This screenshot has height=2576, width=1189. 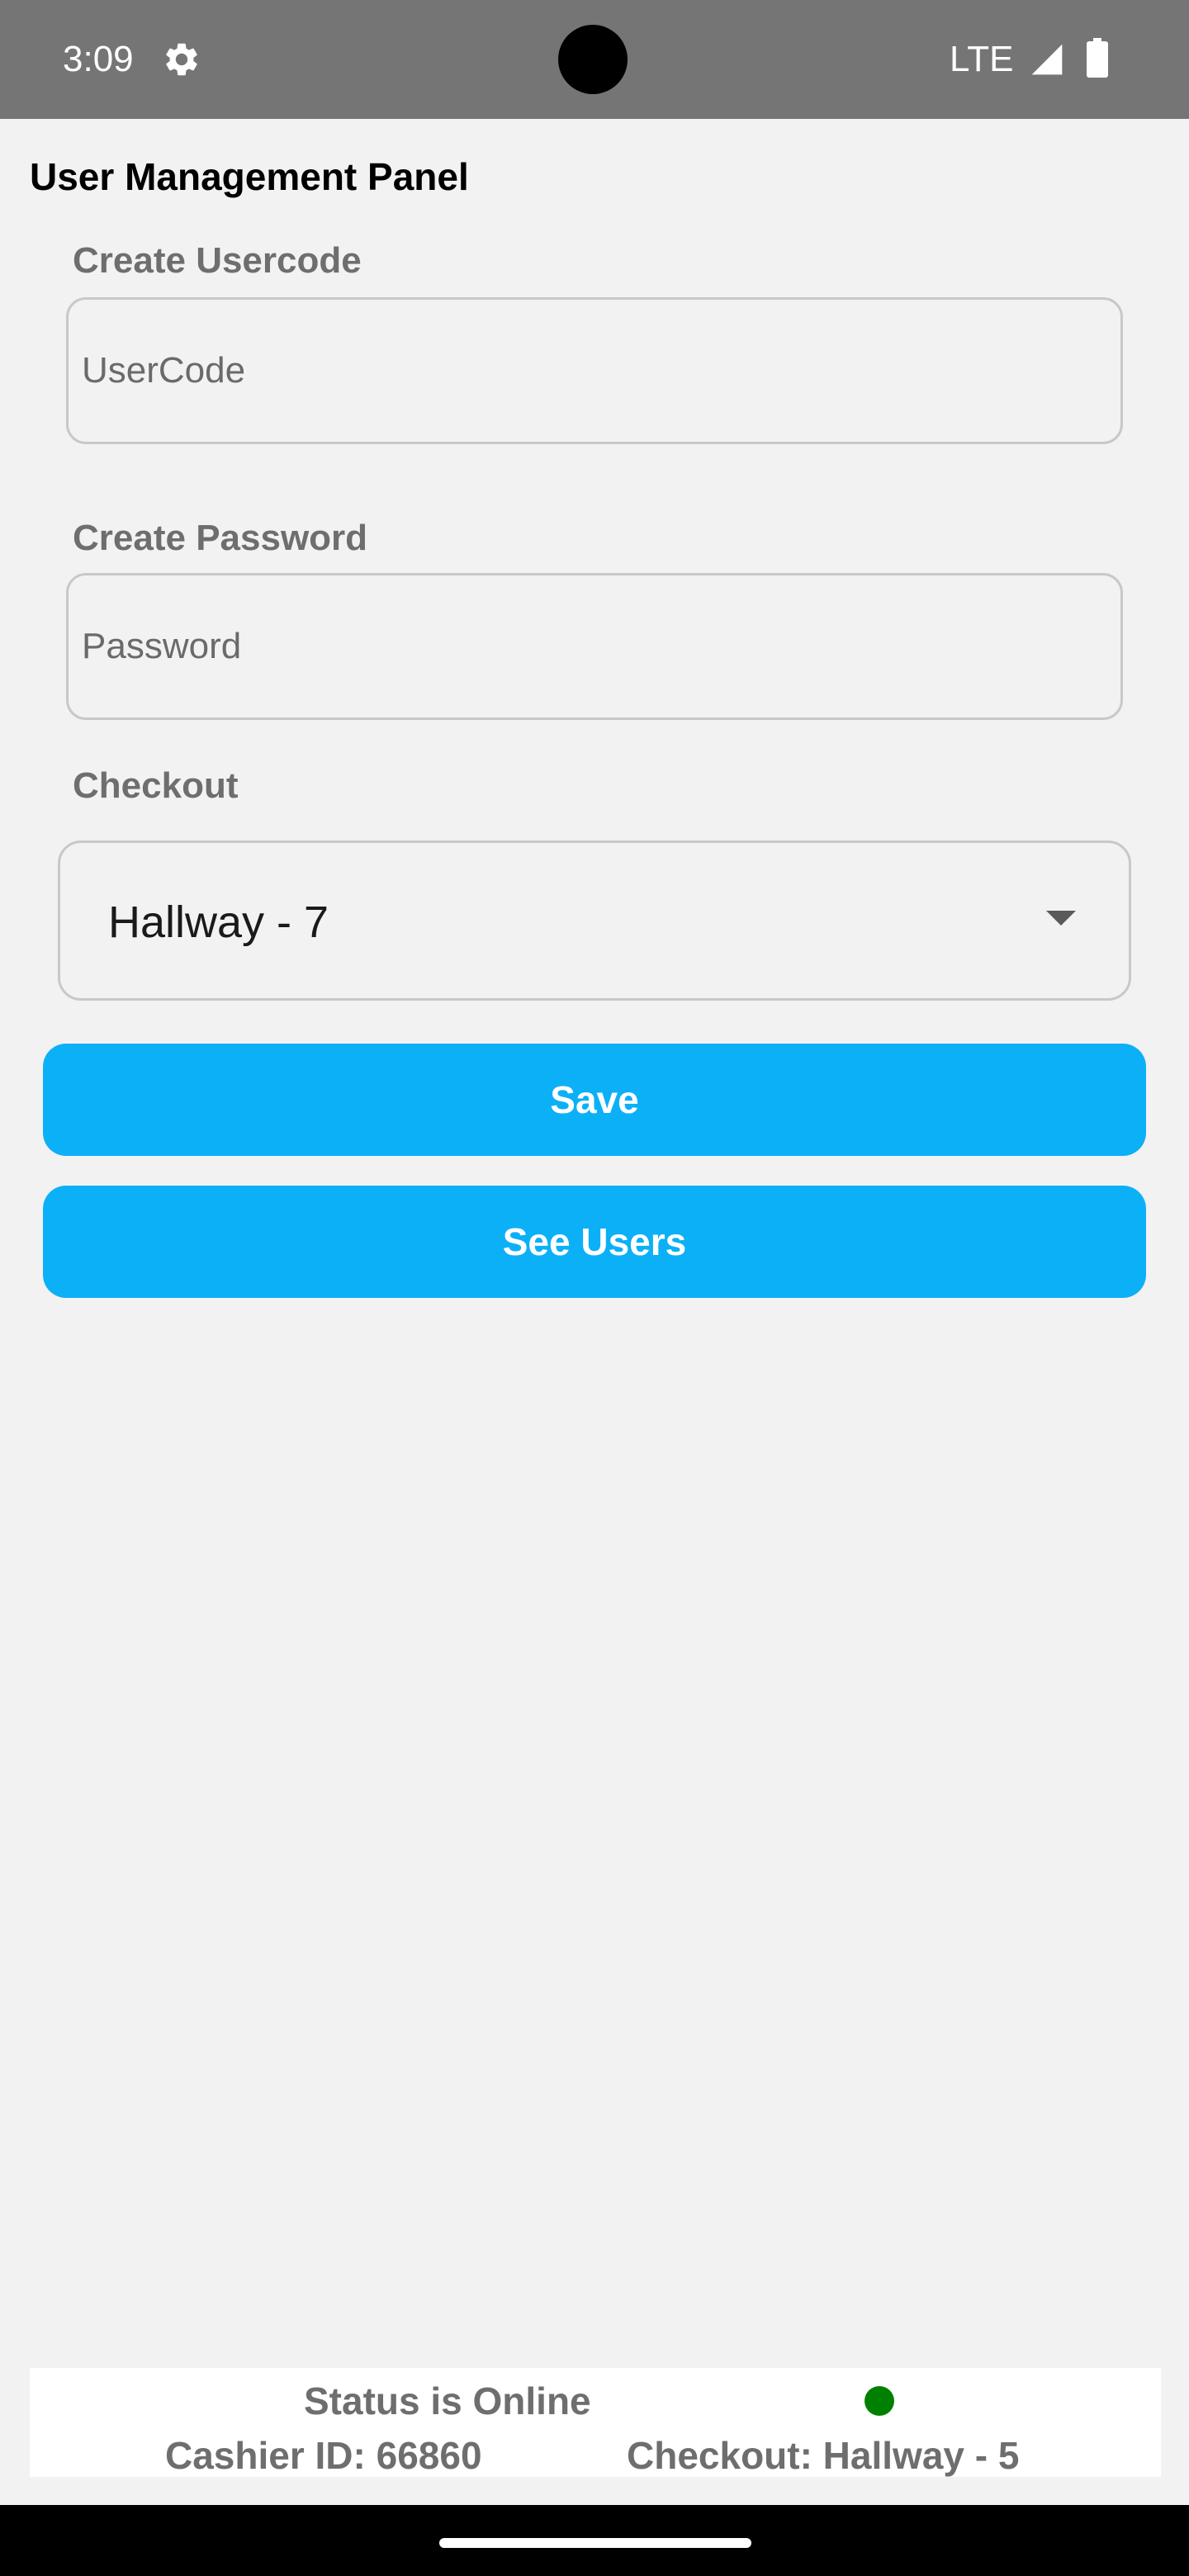 What do you see at coordinates (594, 1242) in the screenshot?
I see `see-users-button: See Users` at bounding box center [594, 1242].